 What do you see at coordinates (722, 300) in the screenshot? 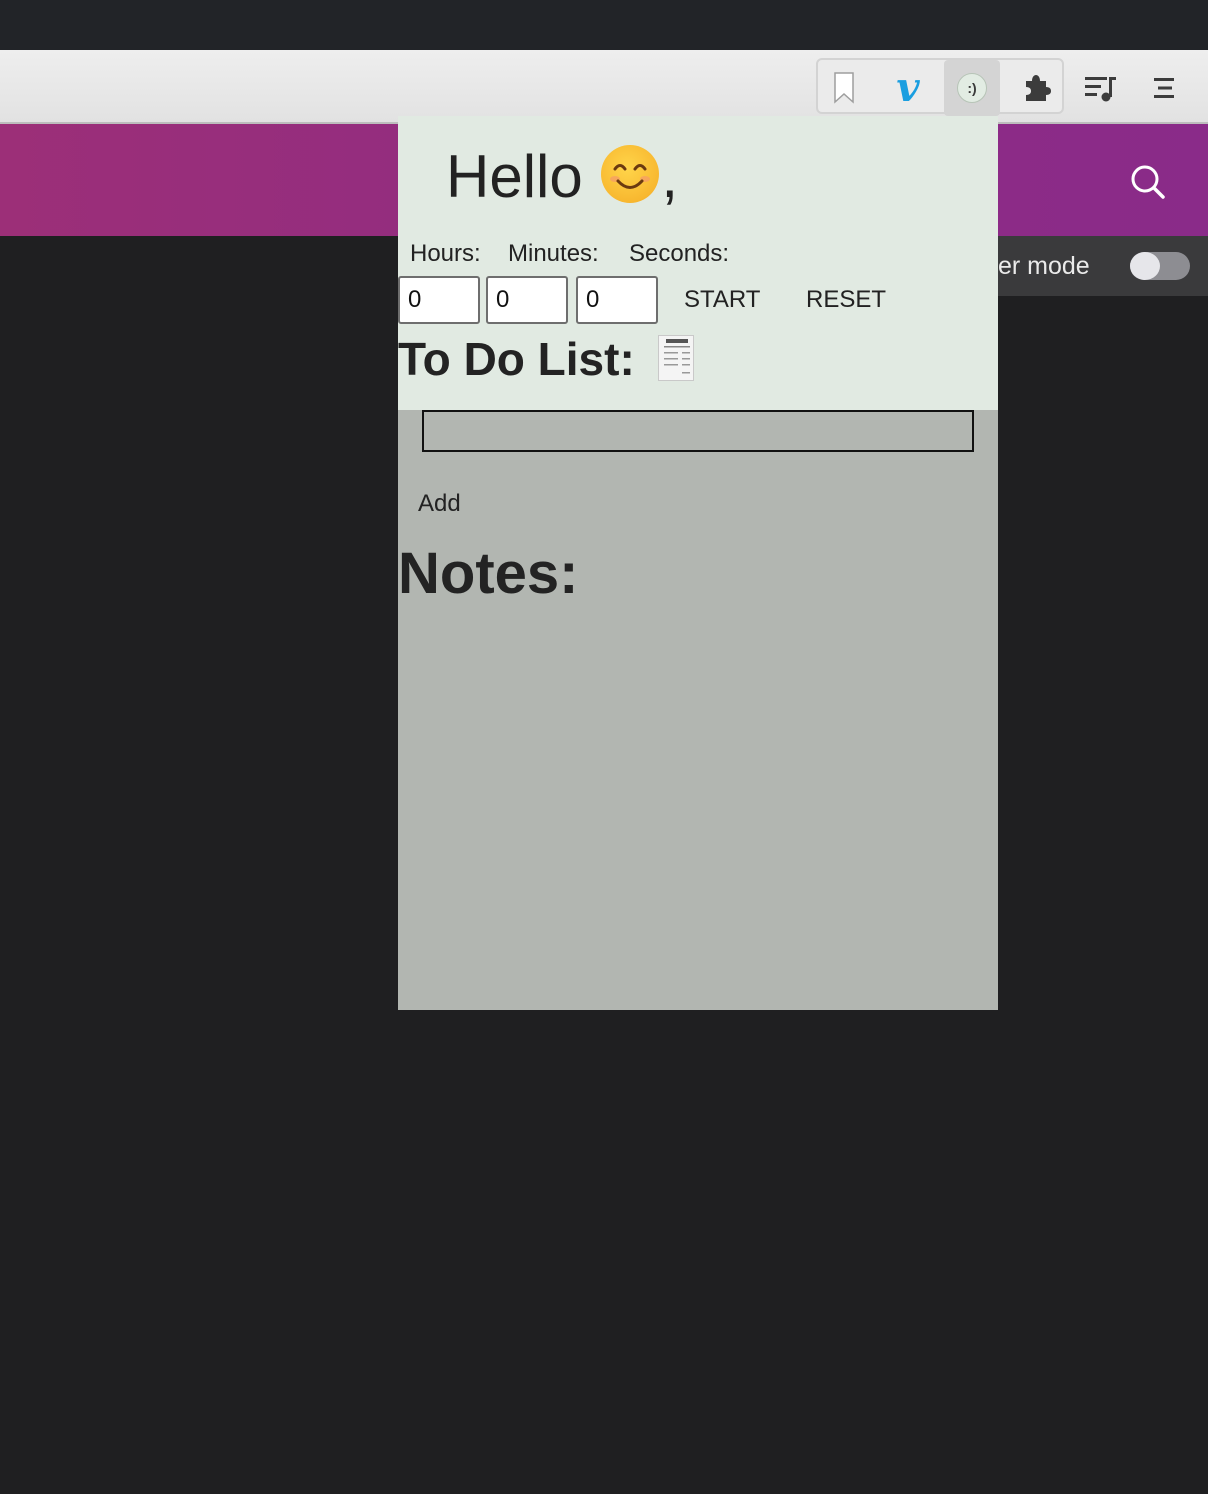
I see `start-button: START` at bounding box center [722, 300].